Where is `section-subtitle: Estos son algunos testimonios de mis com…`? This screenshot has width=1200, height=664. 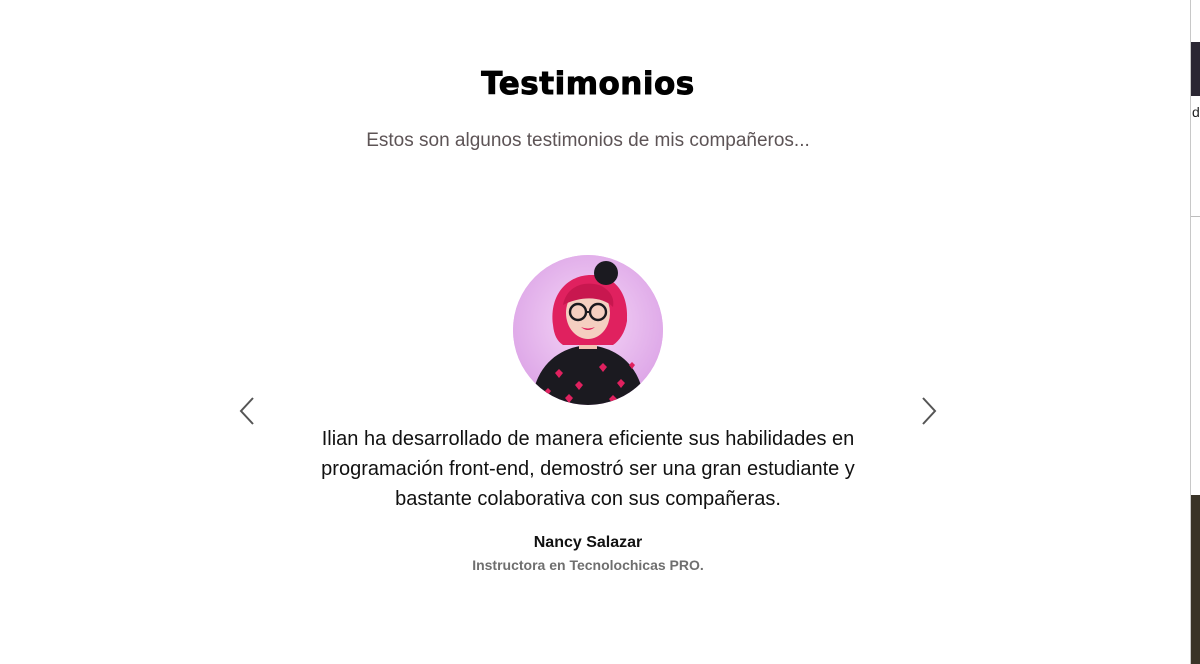
section-subtitle: Estos son algunos testimonios de mis com… is located at coordinates (588, 140).